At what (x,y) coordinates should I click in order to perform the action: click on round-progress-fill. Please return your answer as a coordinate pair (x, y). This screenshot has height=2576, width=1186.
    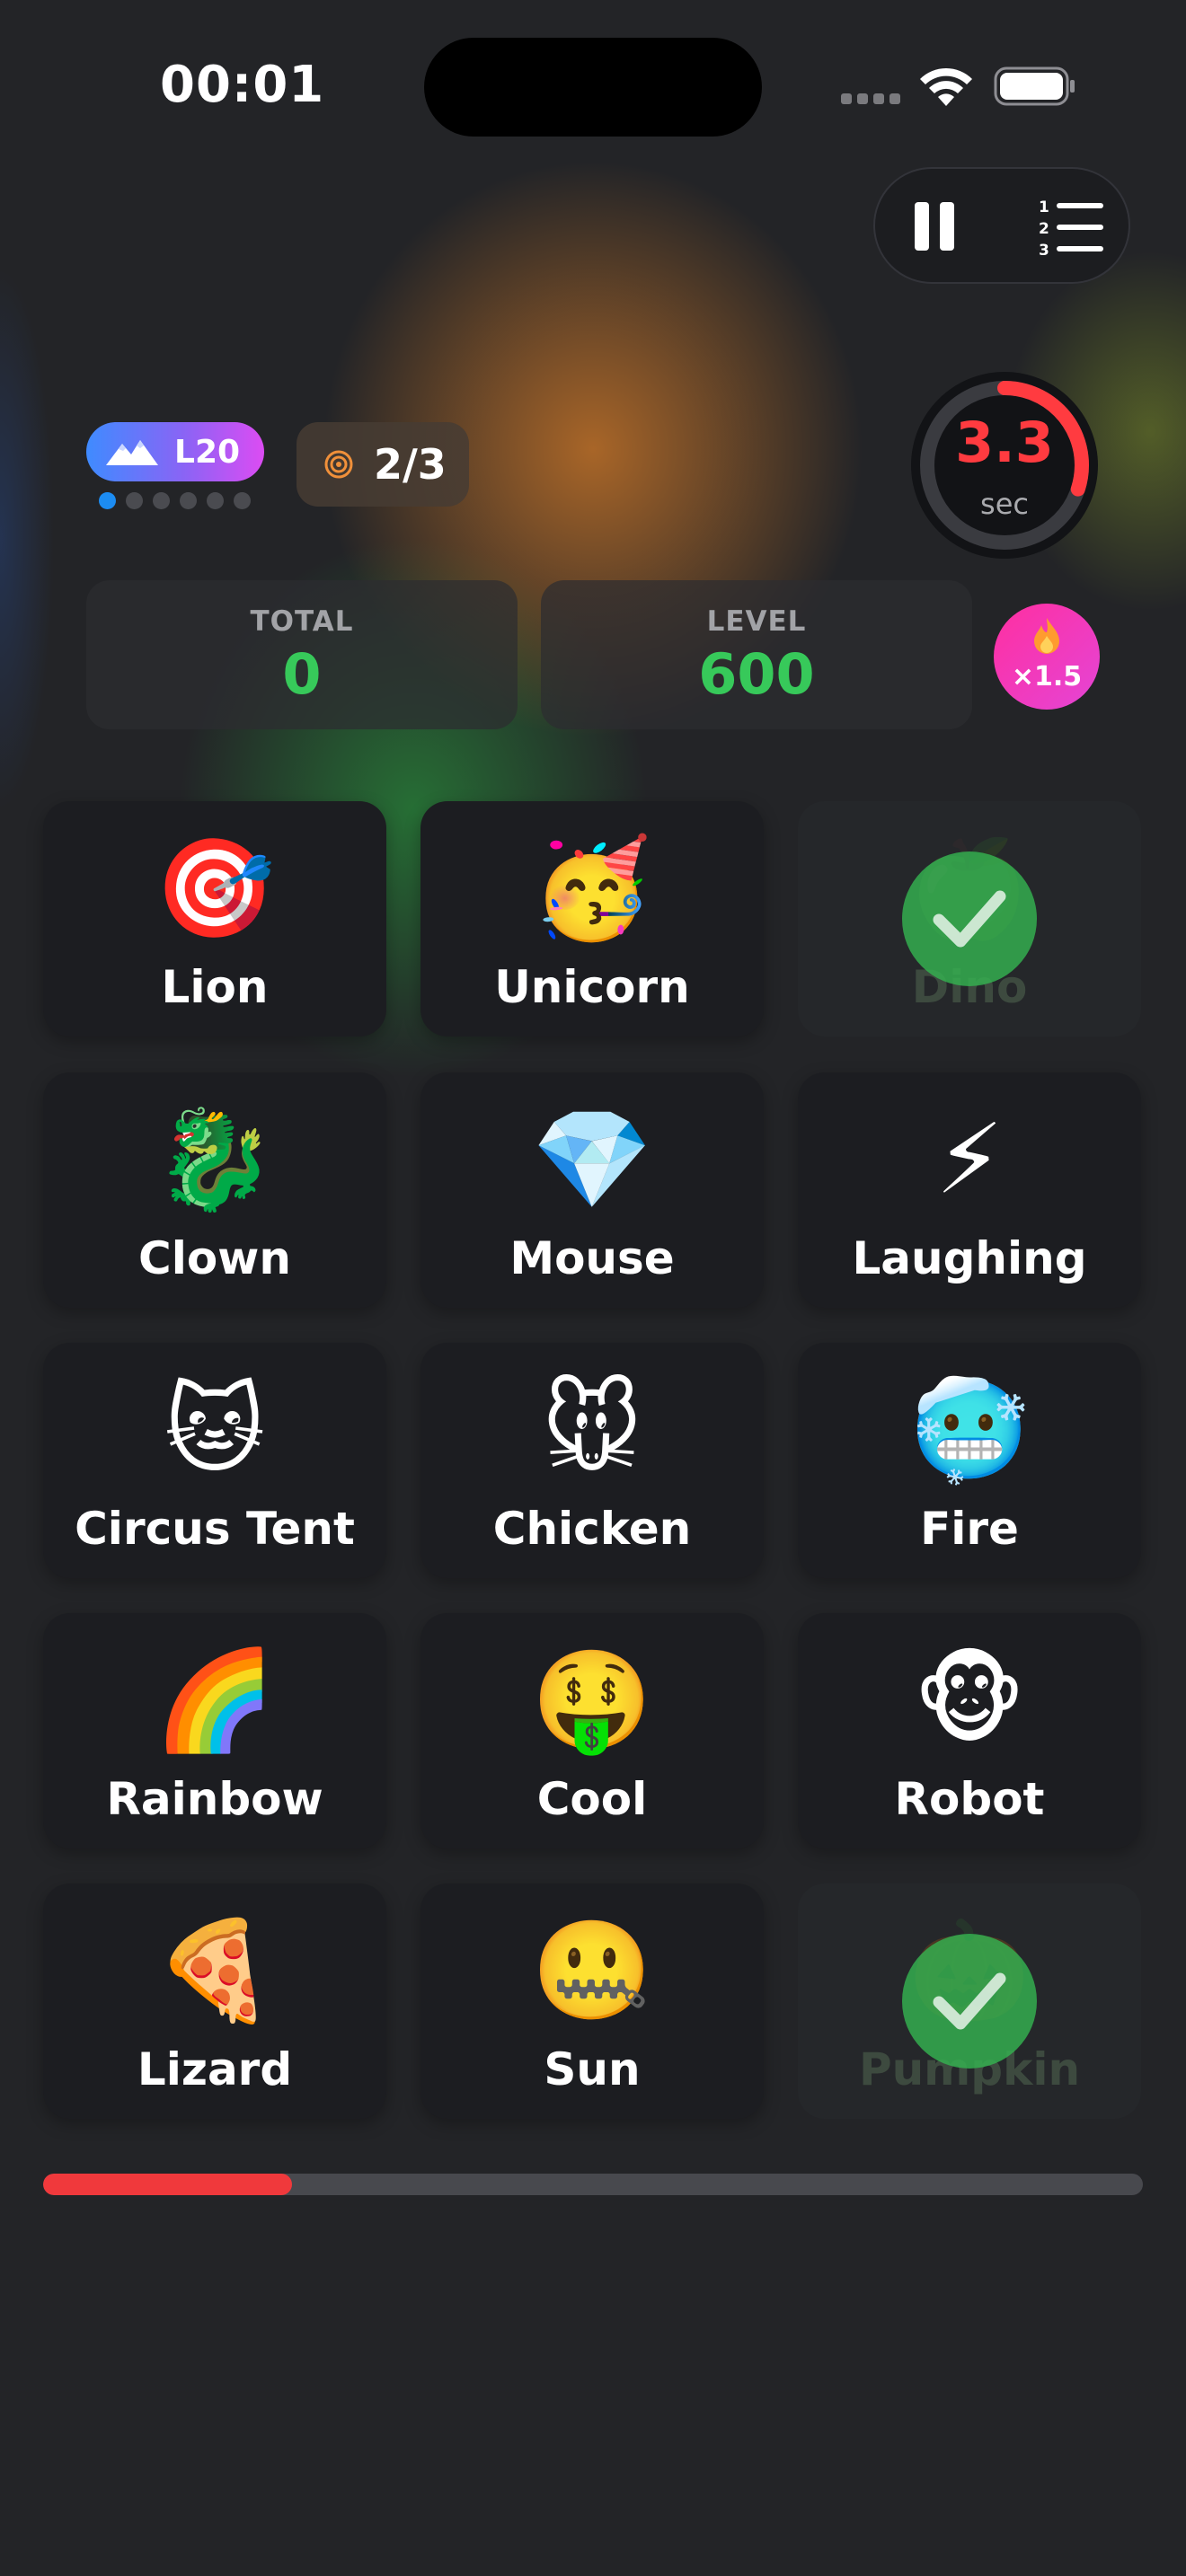
    Looking at the image, I should click on (167, 2184).